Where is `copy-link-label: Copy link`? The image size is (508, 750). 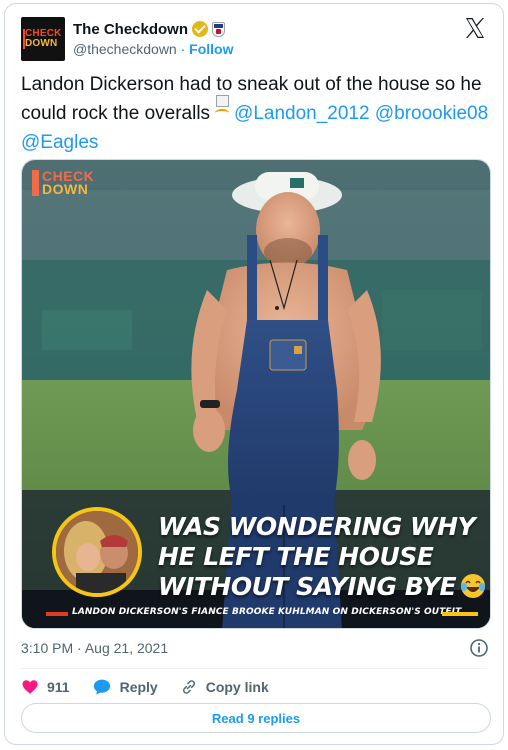 copy-link-label: Copy link is located at coordinates (237, 687).